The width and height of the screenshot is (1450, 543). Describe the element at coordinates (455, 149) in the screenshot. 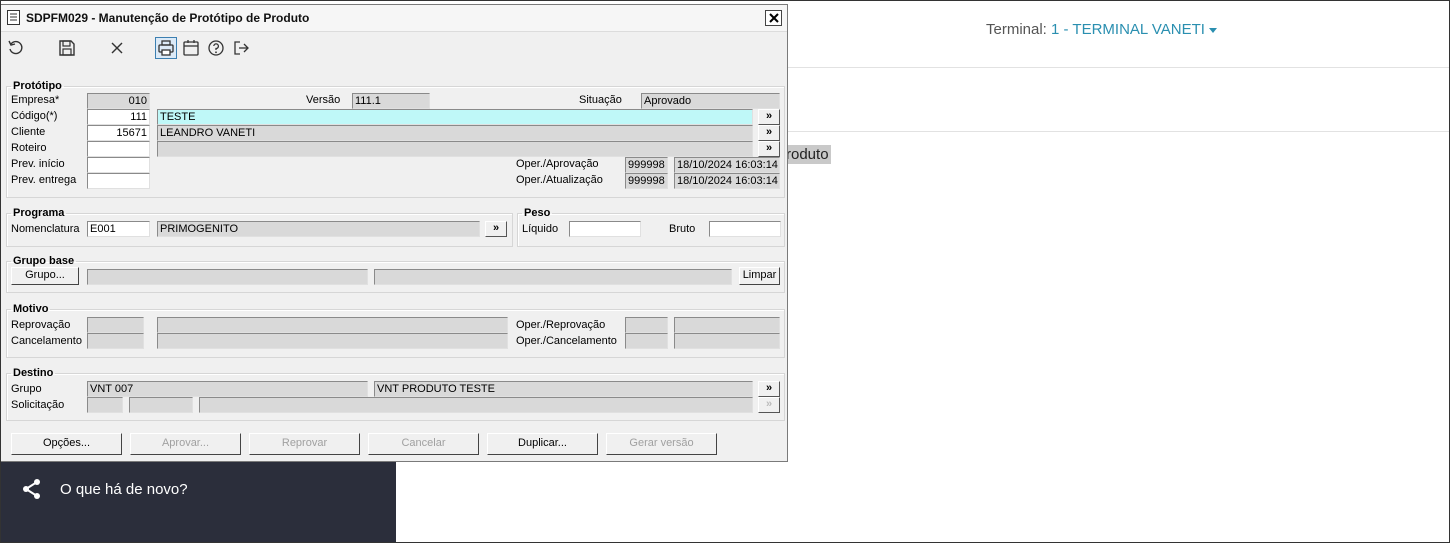

I see `roteiro-description` at that location.